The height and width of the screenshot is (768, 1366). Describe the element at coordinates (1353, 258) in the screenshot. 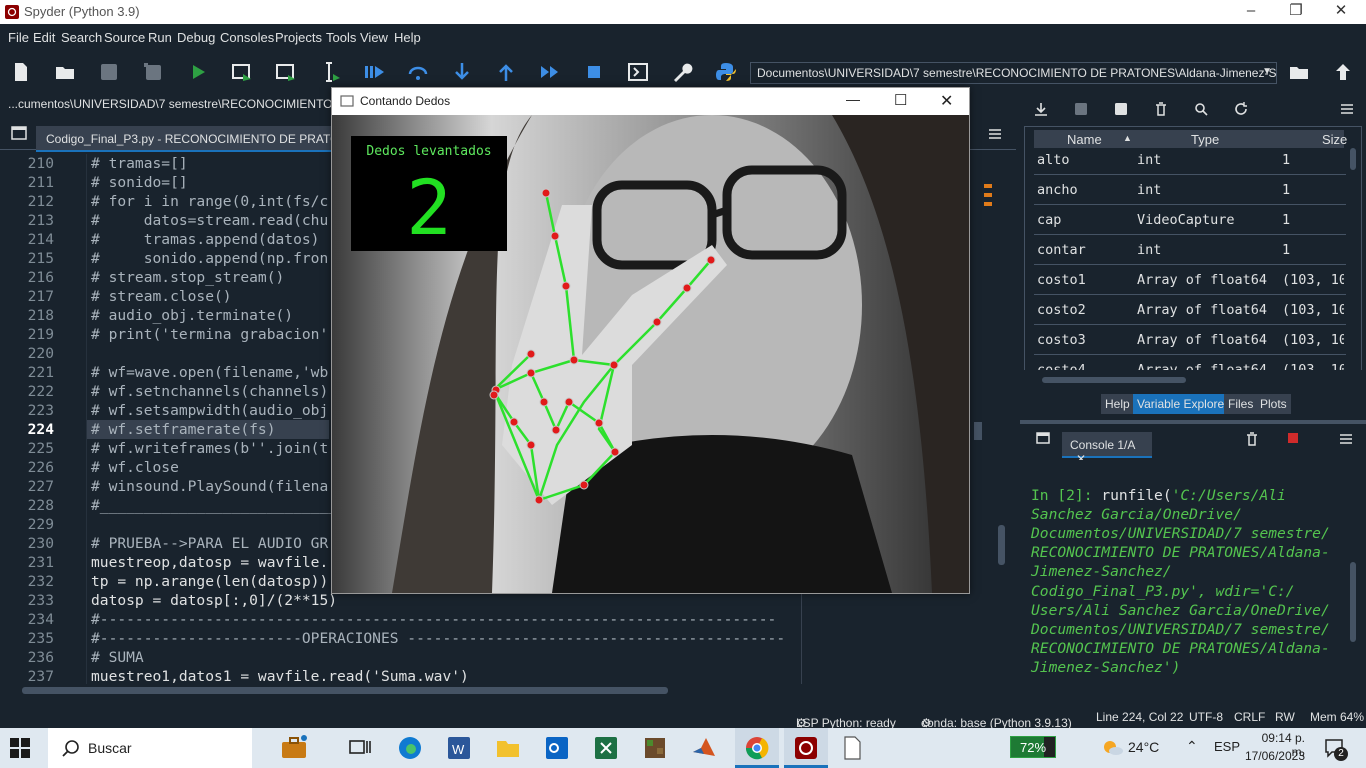

I see `variable-vertical-scrollbar` at that location.